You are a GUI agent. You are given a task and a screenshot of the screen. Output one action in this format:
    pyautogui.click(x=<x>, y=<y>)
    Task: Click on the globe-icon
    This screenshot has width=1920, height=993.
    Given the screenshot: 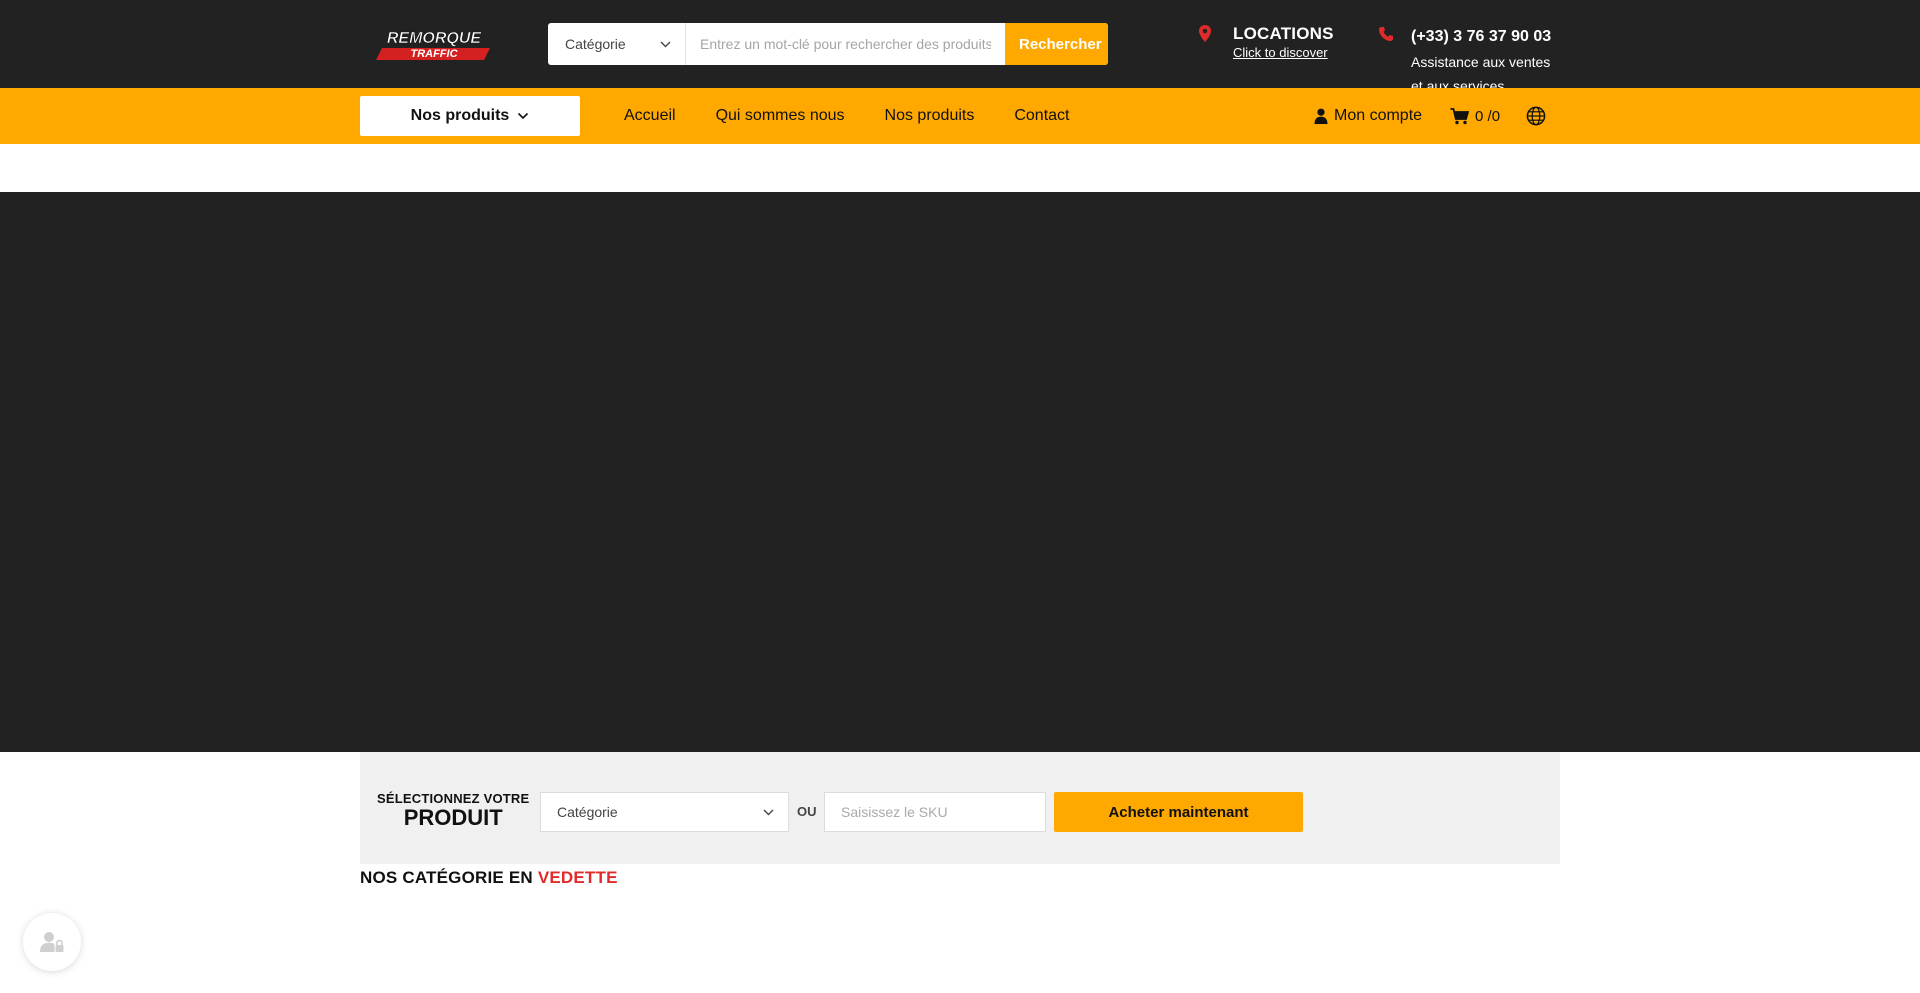 What is the action you would take?
    pyautogui.click(x=1536, y=116)
    